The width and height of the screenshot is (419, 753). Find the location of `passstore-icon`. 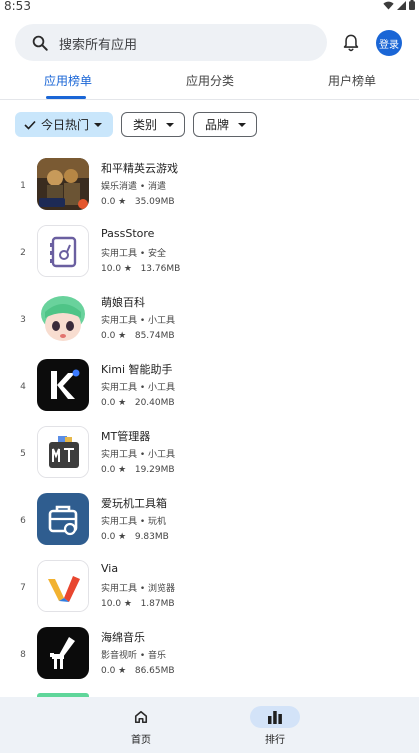

passstore-icon is located at coordinates (63, 251).